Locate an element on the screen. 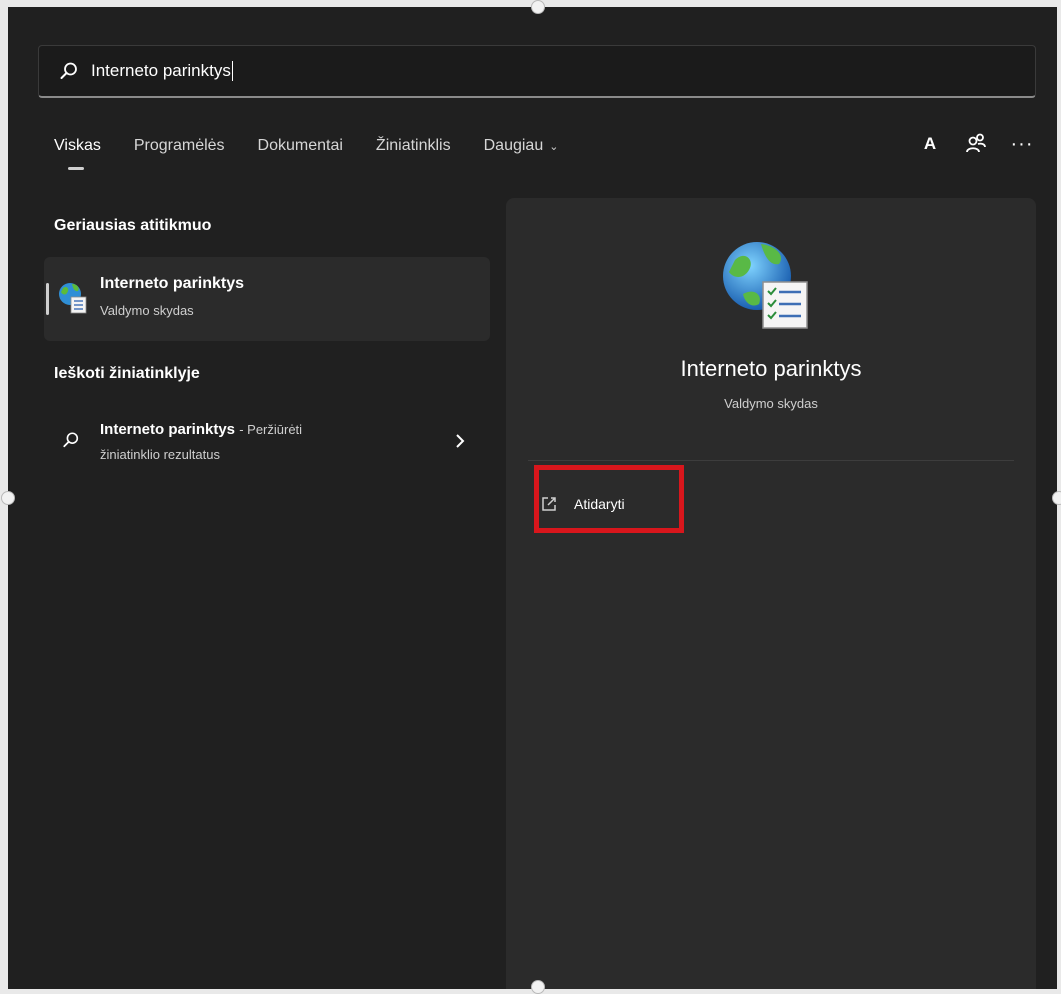 The image size is (1061, 994). highlight-annotation is located at coordinates (609, 499).